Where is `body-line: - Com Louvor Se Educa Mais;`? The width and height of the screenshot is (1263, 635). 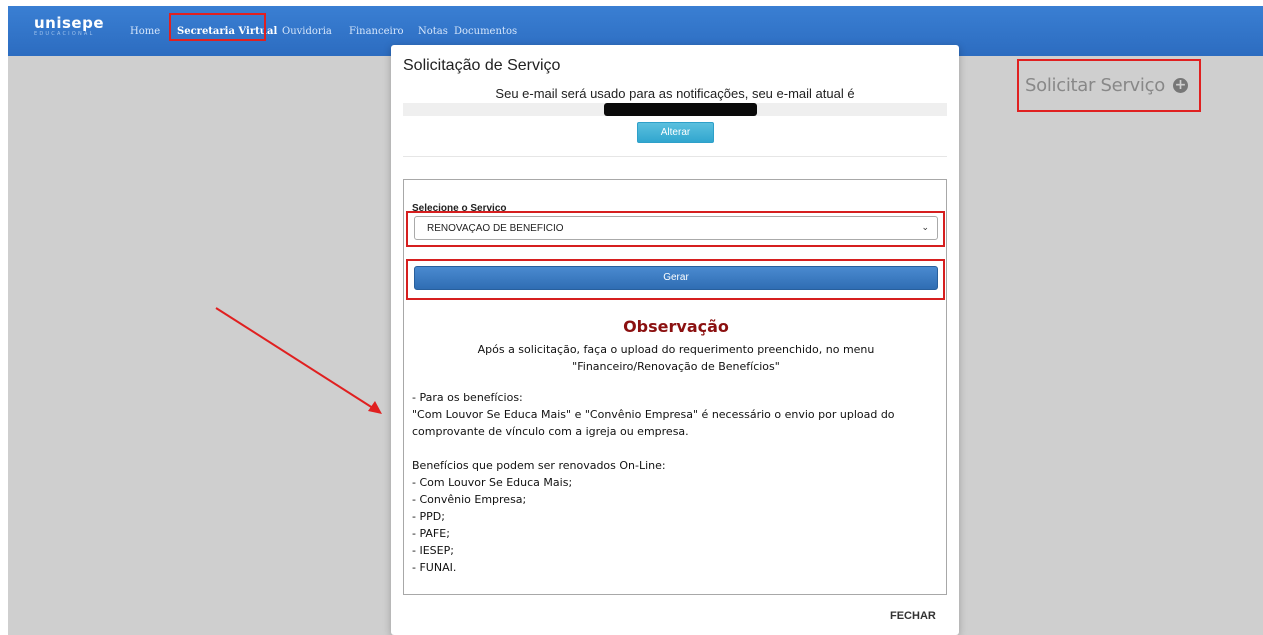
body-line: - Com Louvor Se Educa Mais; is located at coordinates (492, 482).